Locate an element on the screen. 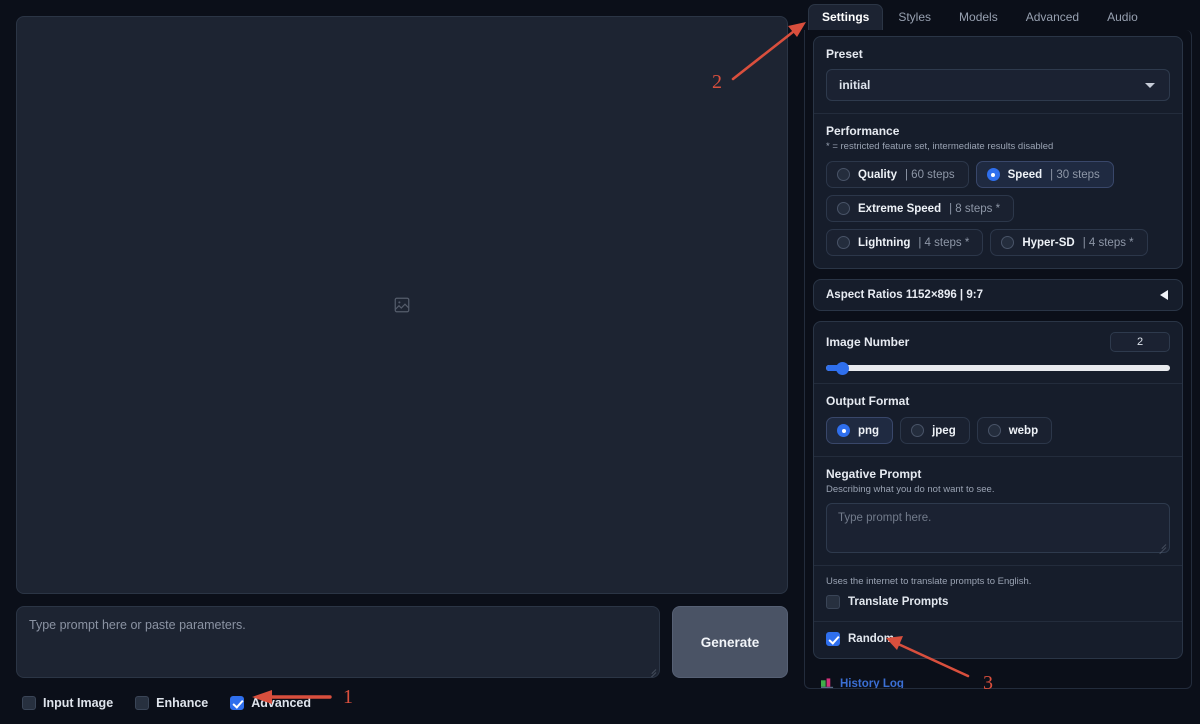 The width and height of the screenshot is (1200, 724). annotation-number-3: 3 is located at coordinates (988, 683).